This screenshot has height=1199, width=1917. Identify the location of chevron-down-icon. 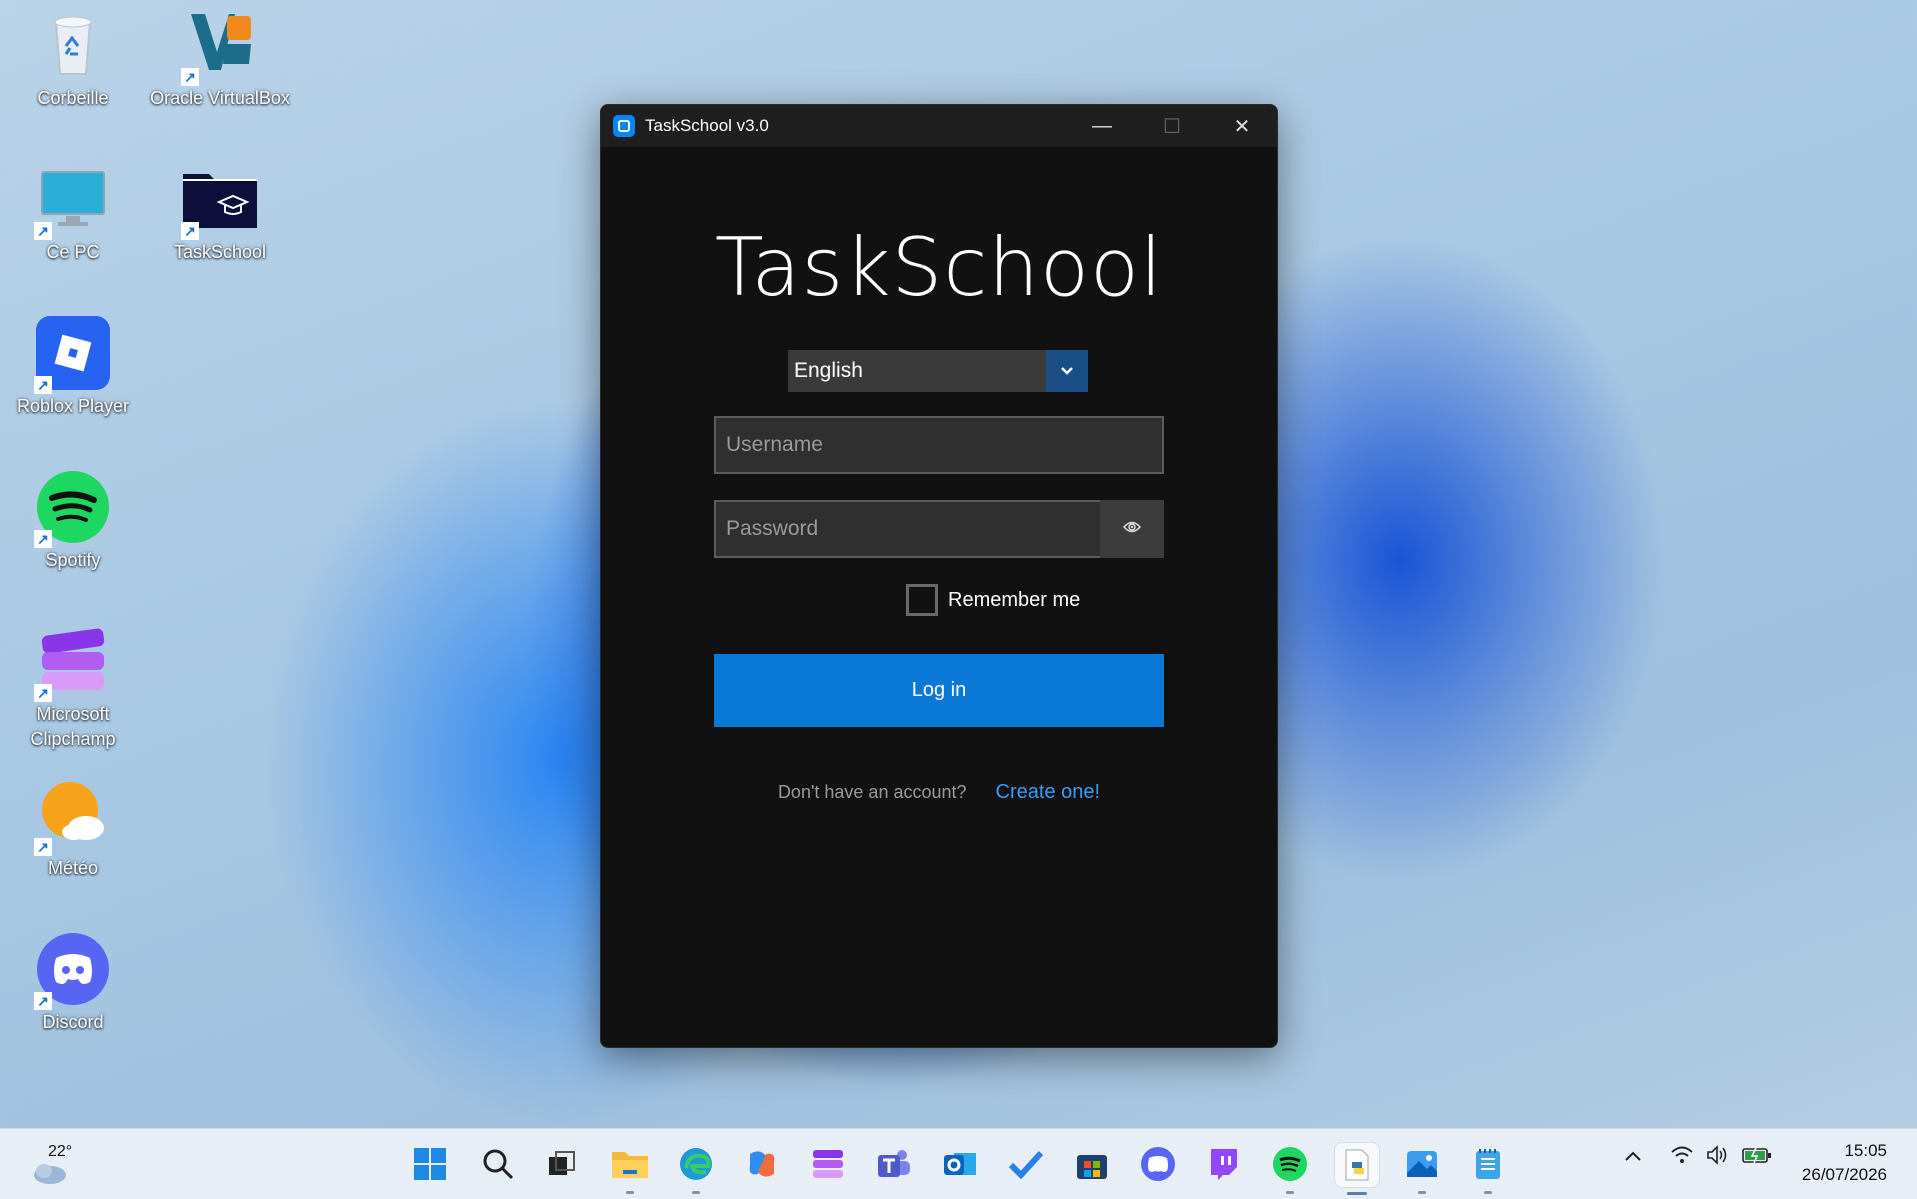
(1067, 371).